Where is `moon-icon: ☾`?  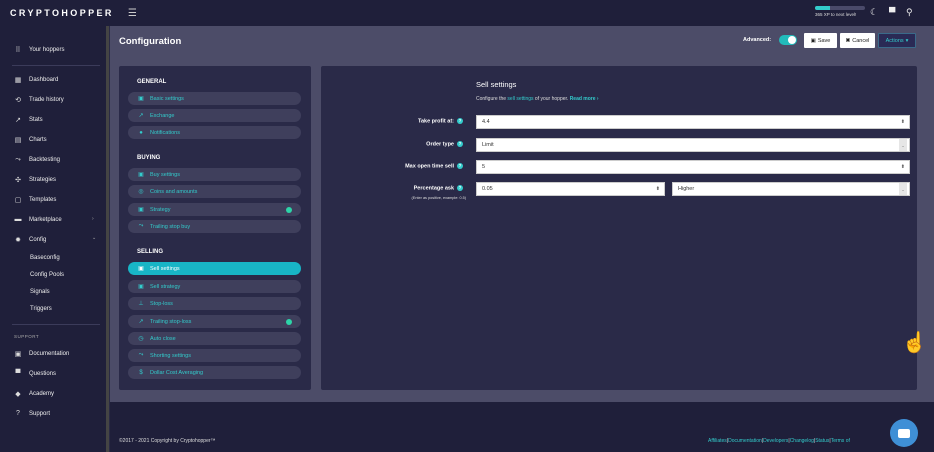
moon-icon: ☾ is located at coordinates (874, 12).